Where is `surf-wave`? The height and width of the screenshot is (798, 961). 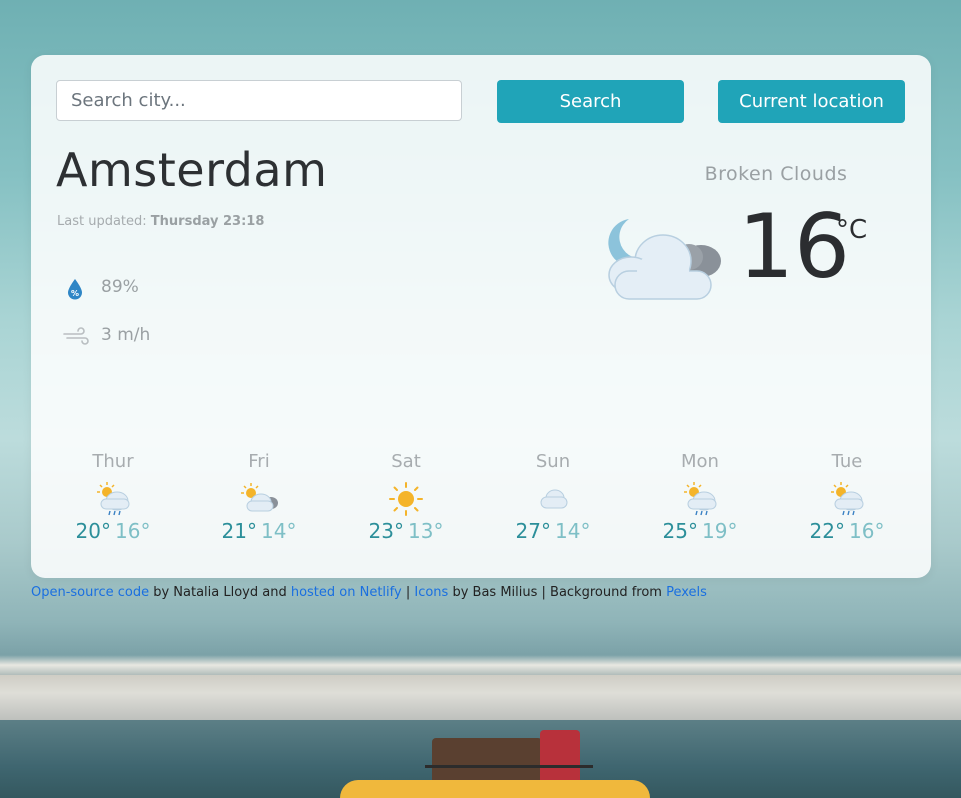
surf-wave is located at coordinates (480, 697).